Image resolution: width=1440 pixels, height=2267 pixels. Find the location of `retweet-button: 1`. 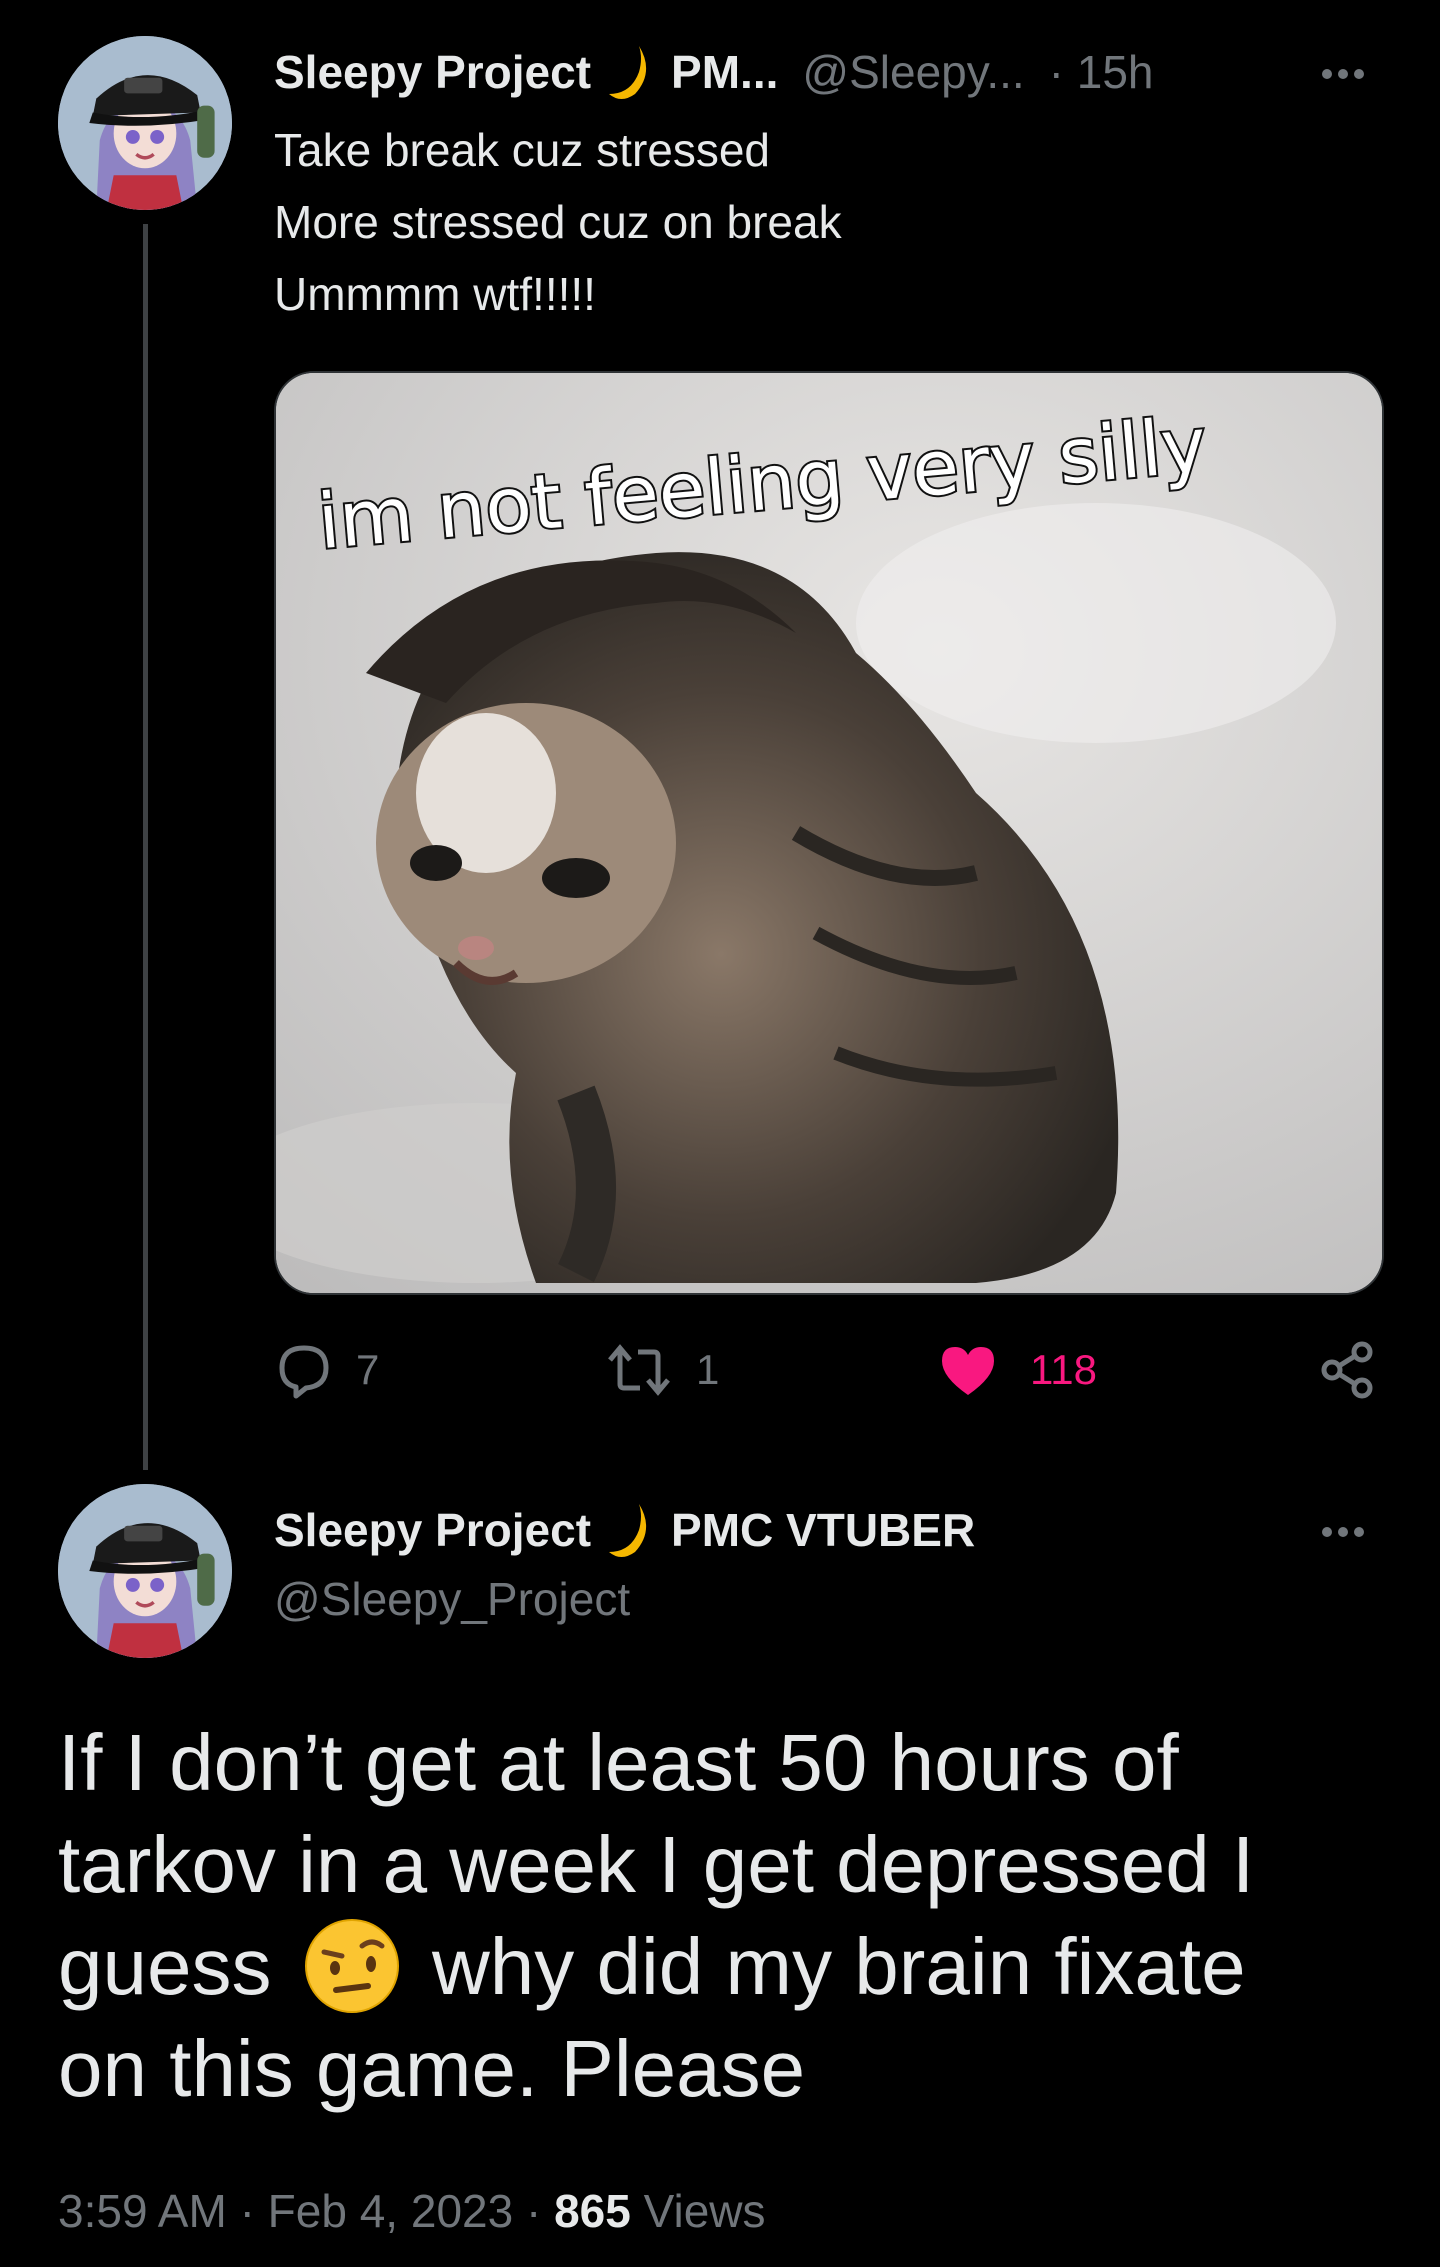

retweet-button: 1 is located at coordinates (661, 1370).